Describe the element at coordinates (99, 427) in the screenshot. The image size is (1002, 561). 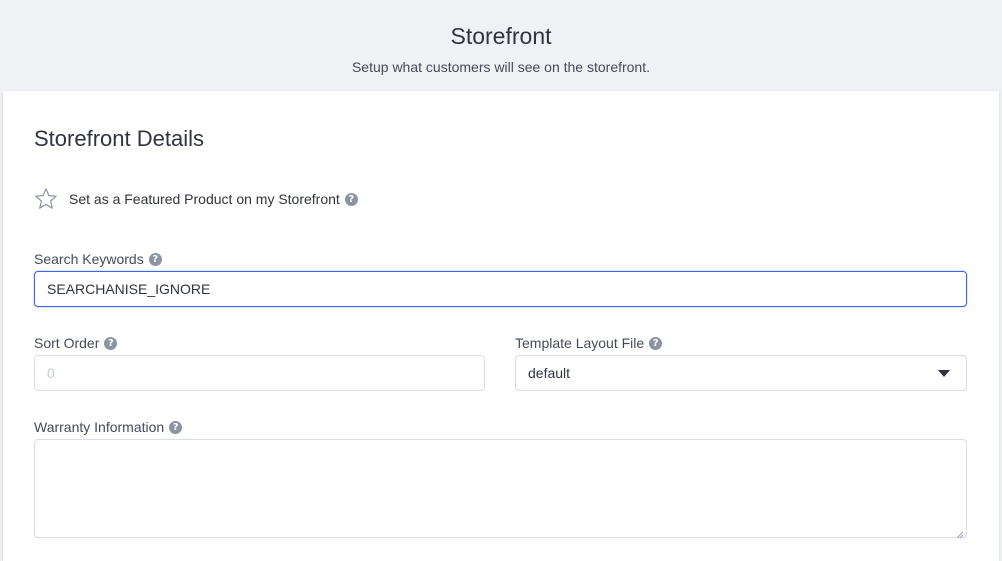
I see `warranty-label-text: Warranty Information` at that location.